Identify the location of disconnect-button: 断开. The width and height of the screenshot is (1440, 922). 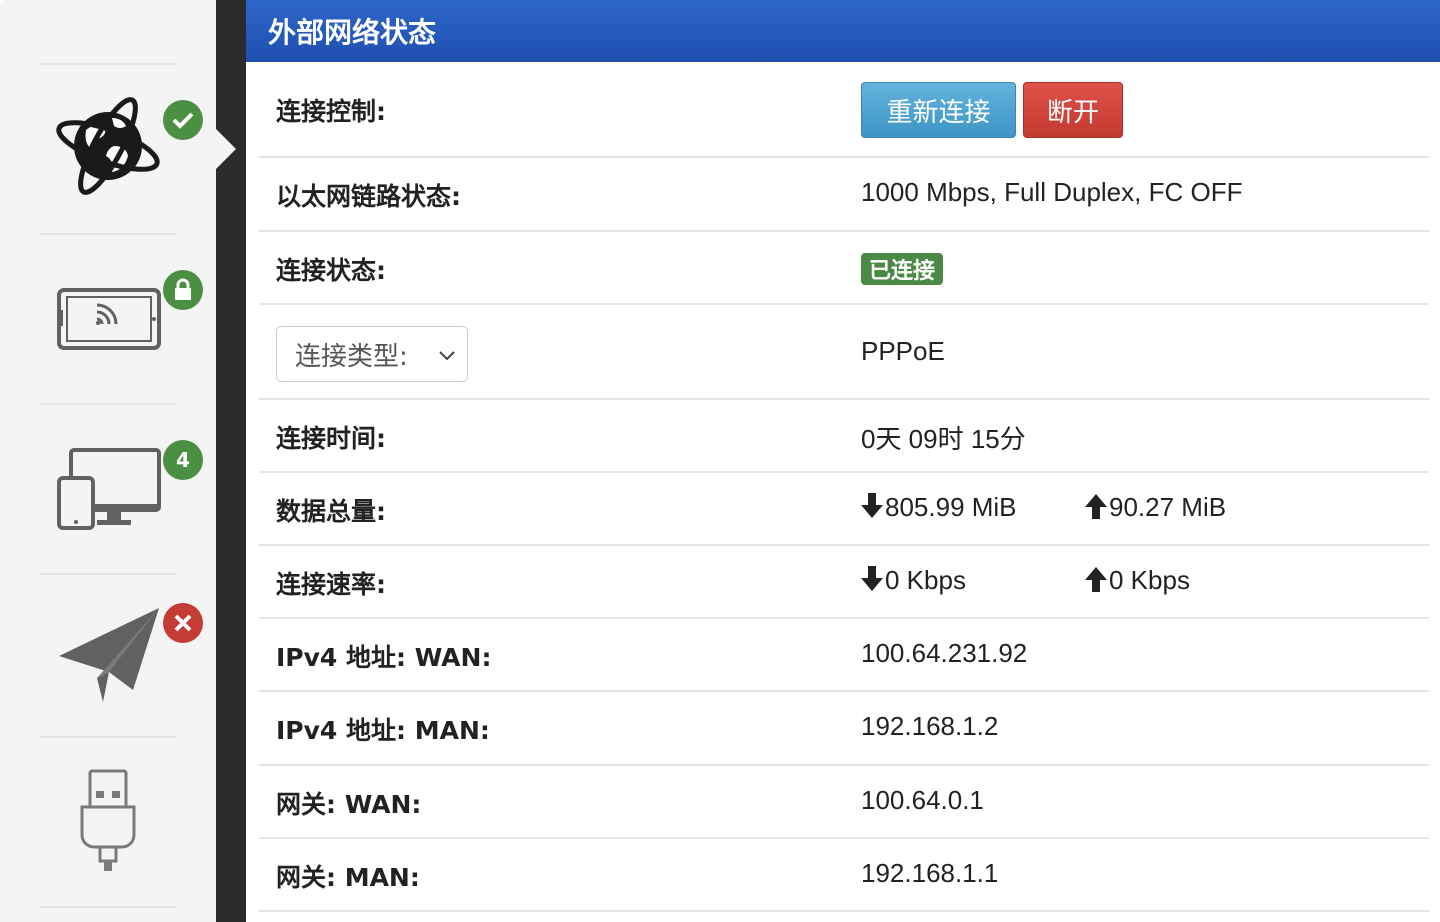
(1073, 110).